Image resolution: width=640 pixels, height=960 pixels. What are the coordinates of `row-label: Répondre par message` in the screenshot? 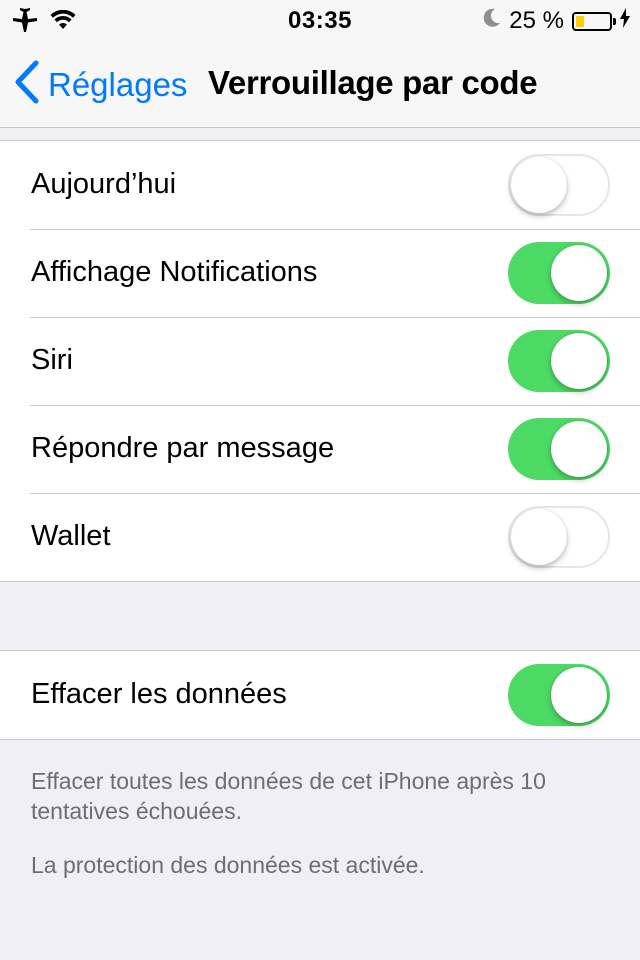 It's located at (183, 448).